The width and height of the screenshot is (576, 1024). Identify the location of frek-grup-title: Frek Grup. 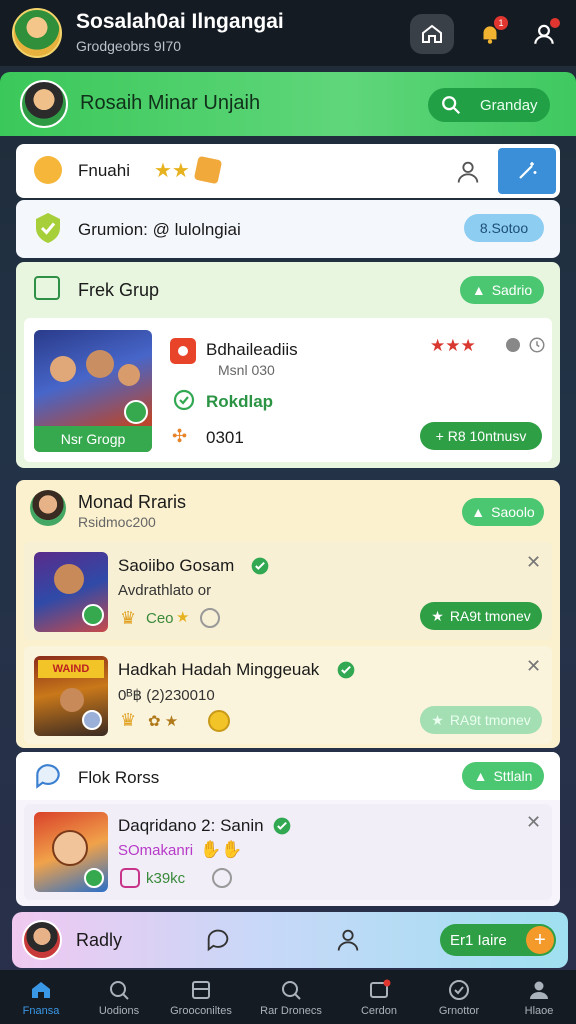
(119, 290).